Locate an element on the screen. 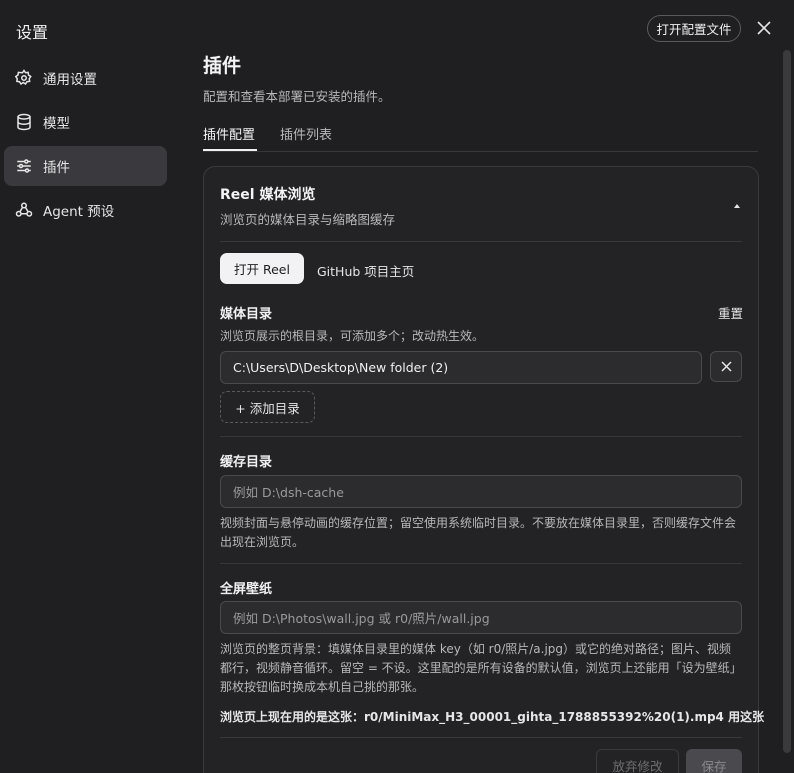 The height and width of the screenshot is (773, 794). discard-button: 放弃修改 is located at coordinates (637, 761).